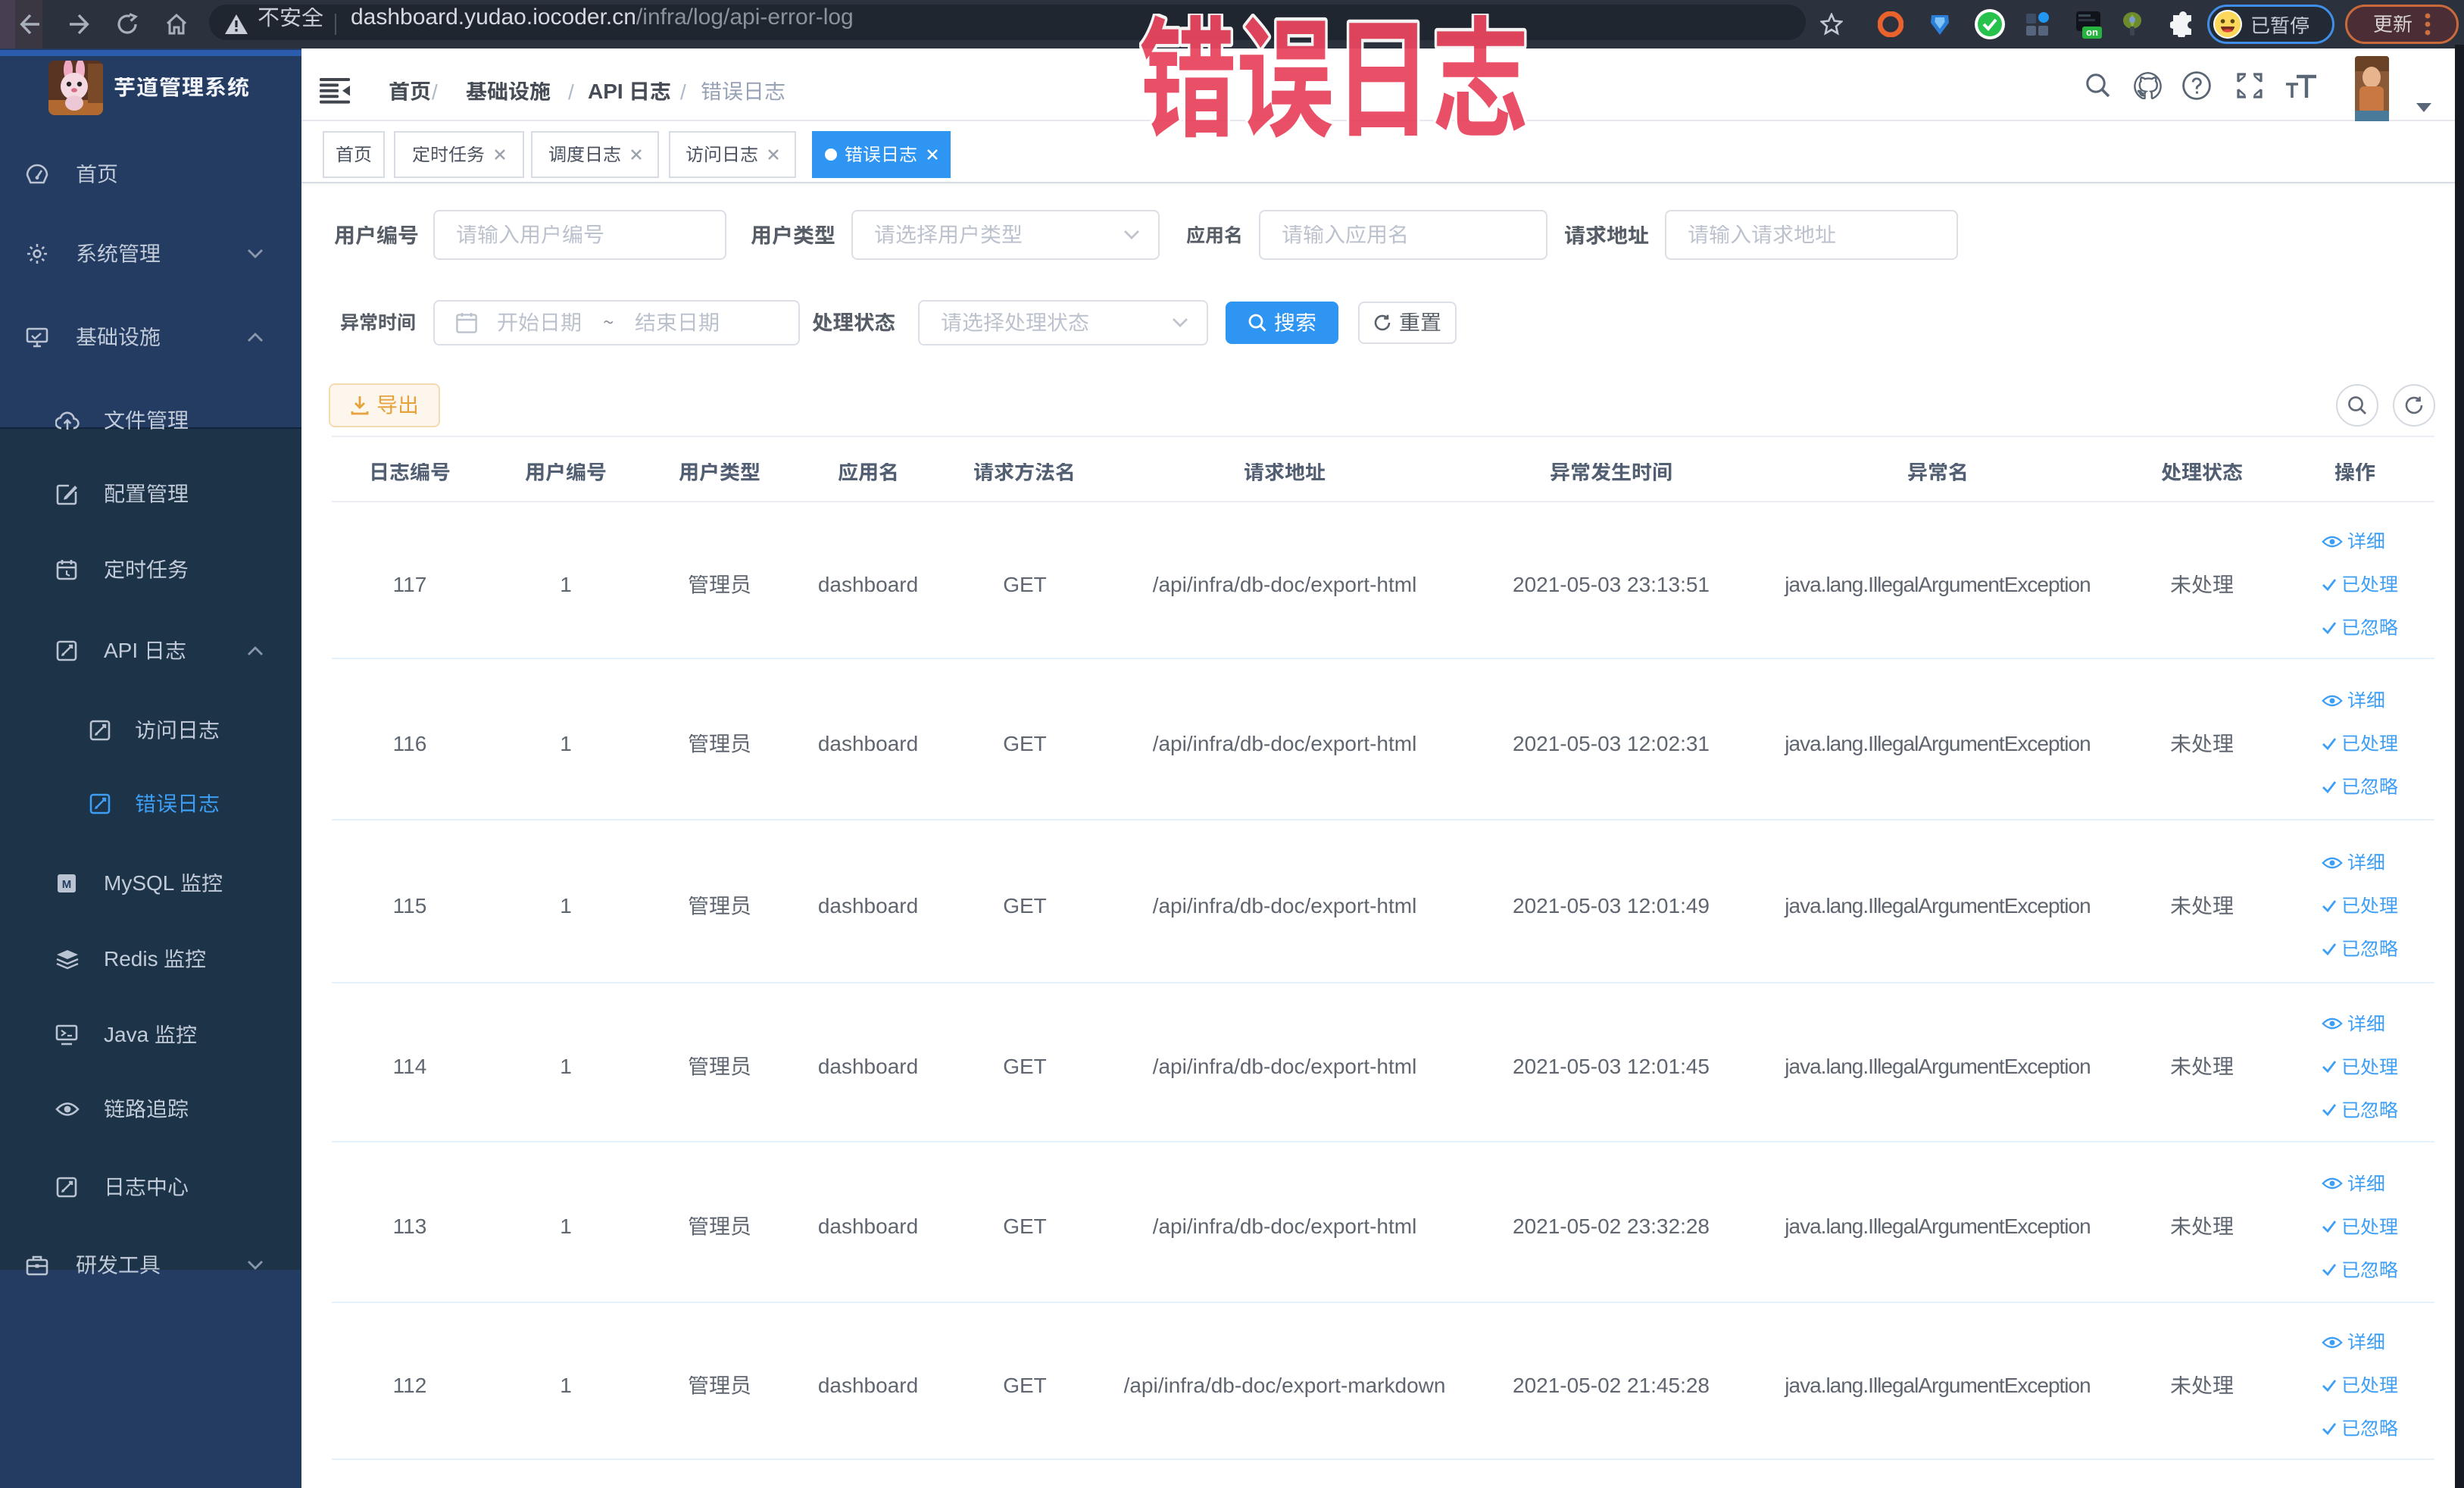  I want to click on svg-text: M, so click(67, 884).